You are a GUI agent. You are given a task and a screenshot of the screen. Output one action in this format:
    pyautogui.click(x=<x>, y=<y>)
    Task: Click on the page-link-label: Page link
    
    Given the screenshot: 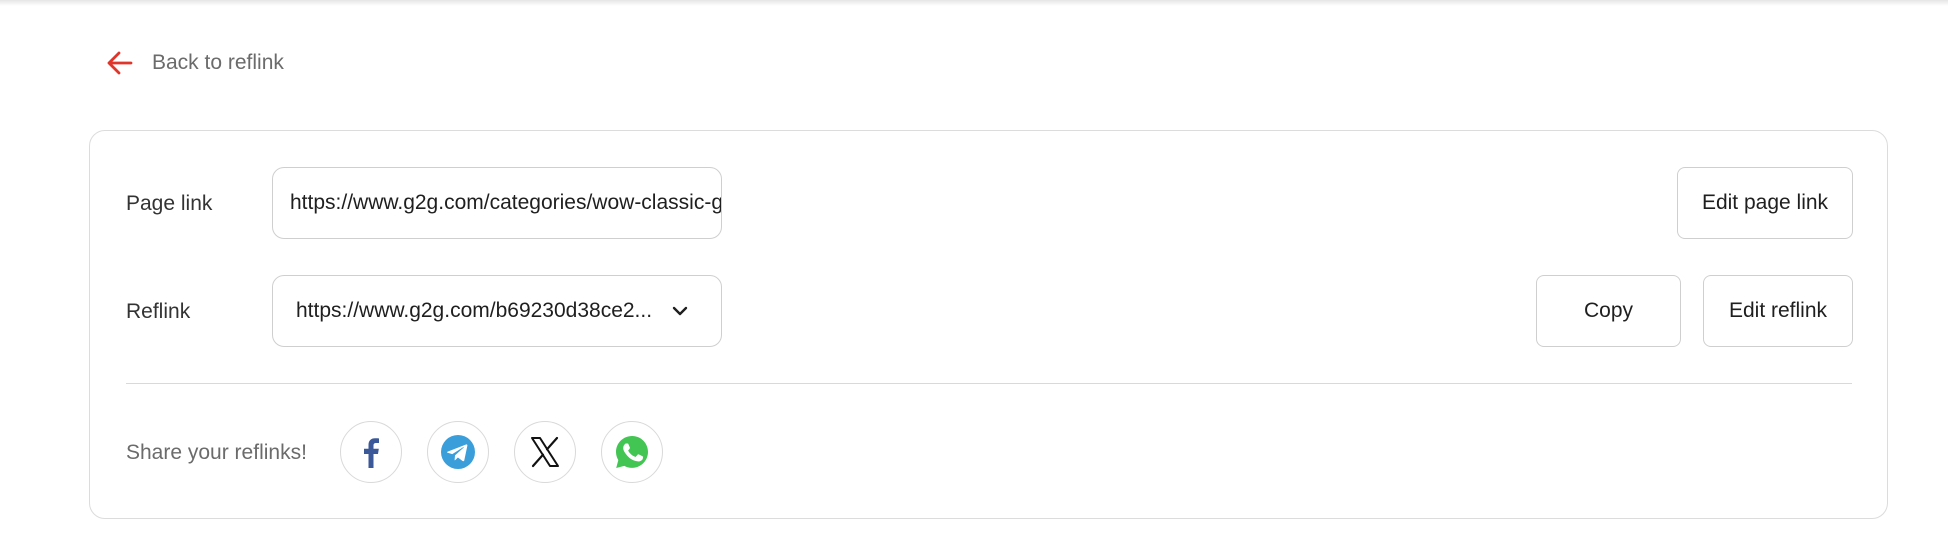 What is the action you would take?
    pyautogui.click(x=169, y=203)
    